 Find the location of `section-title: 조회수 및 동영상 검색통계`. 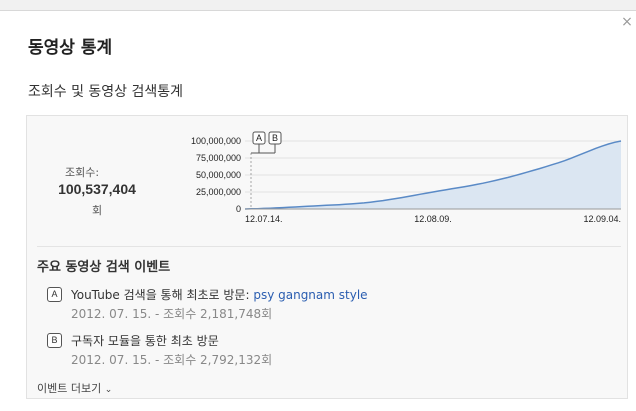

section-title: 조회수 및 동영상 검색통계 is located at coordinates (106, 92).